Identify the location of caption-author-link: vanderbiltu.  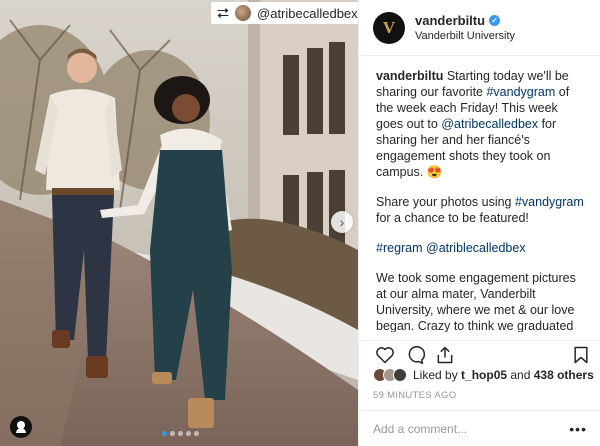
(409, 76).